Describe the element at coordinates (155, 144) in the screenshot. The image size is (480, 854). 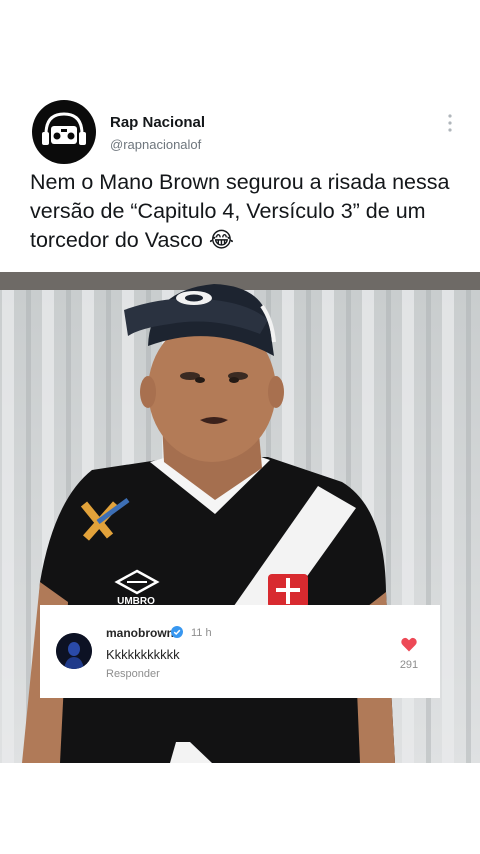
I see `user-handle: @rapnacionalof` at that location.